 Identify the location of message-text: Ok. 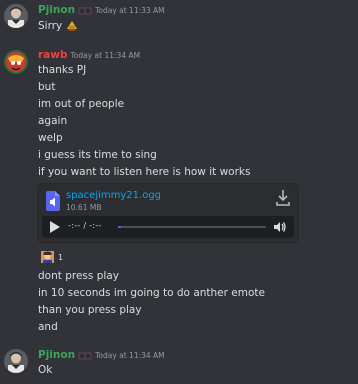
(45, 370).